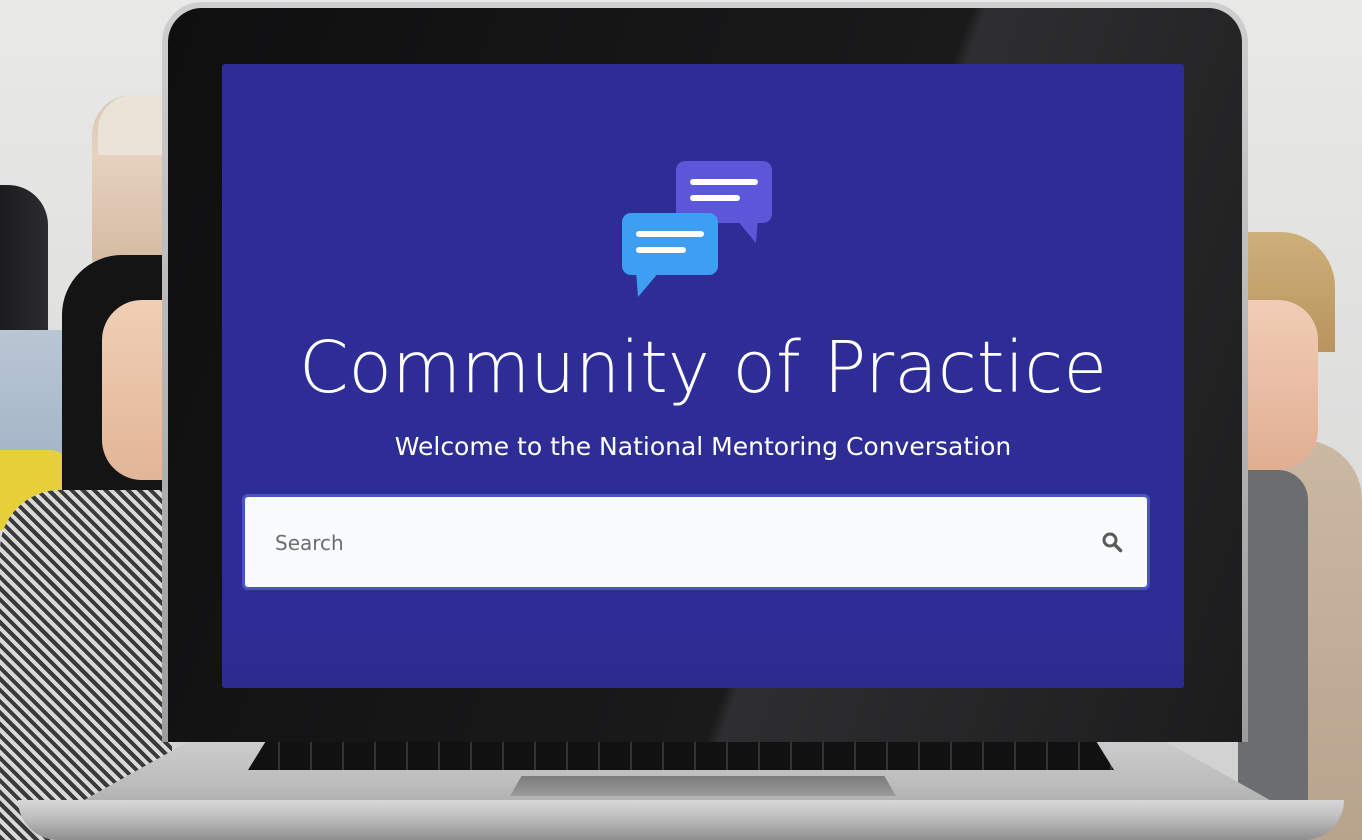 This screenshot has width=1362, height=840. I want to click on person-right-shirt, so click(1273, 655).